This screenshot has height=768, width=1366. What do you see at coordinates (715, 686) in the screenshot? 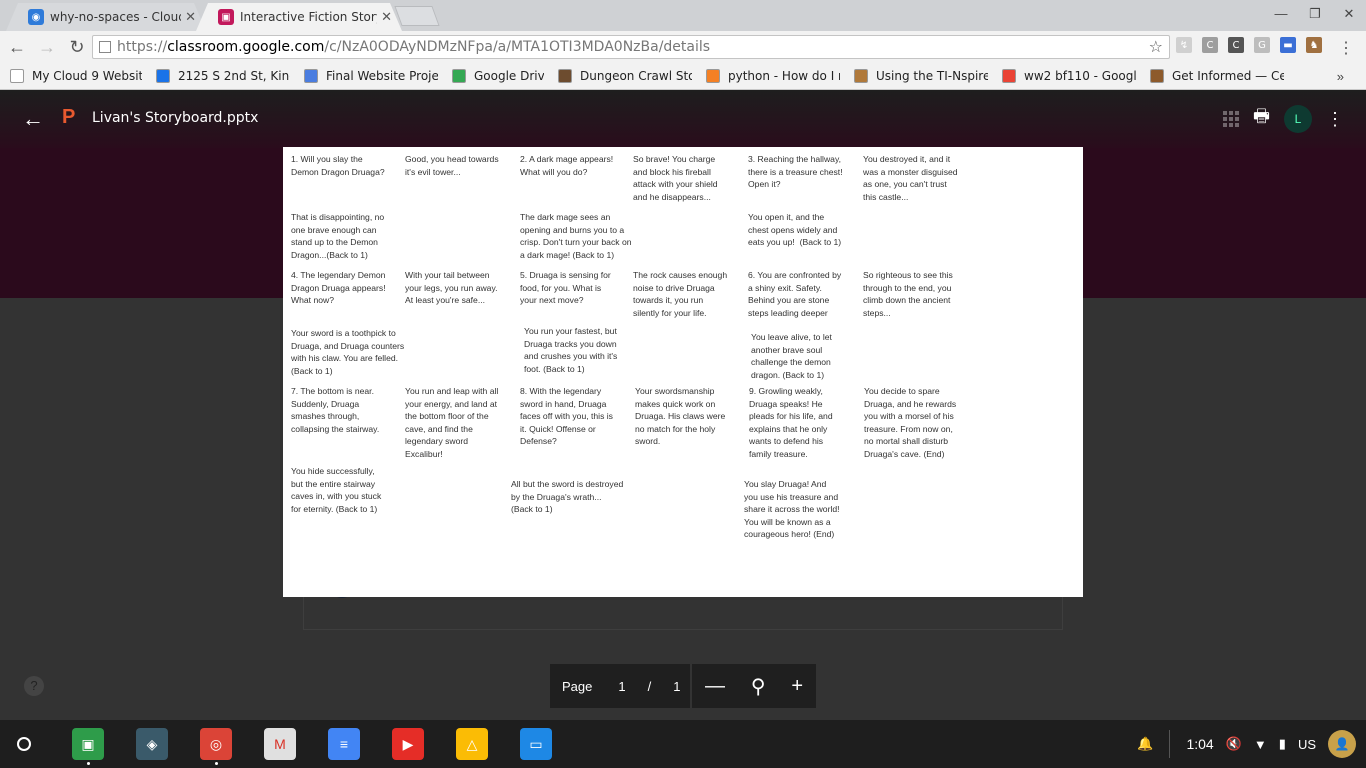
I see `zoom-out-button: —` at bounding box center [715, 686].